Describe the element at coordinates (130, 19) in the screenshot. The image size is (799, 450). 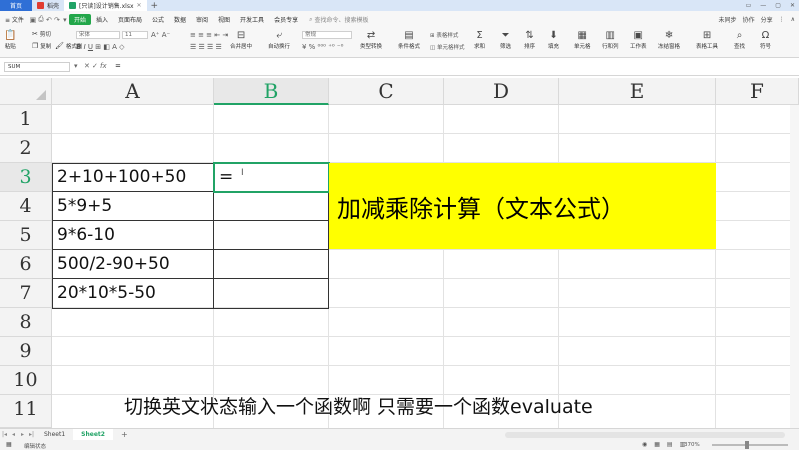
I see `menu-page-layout: 页面布局` at that location.